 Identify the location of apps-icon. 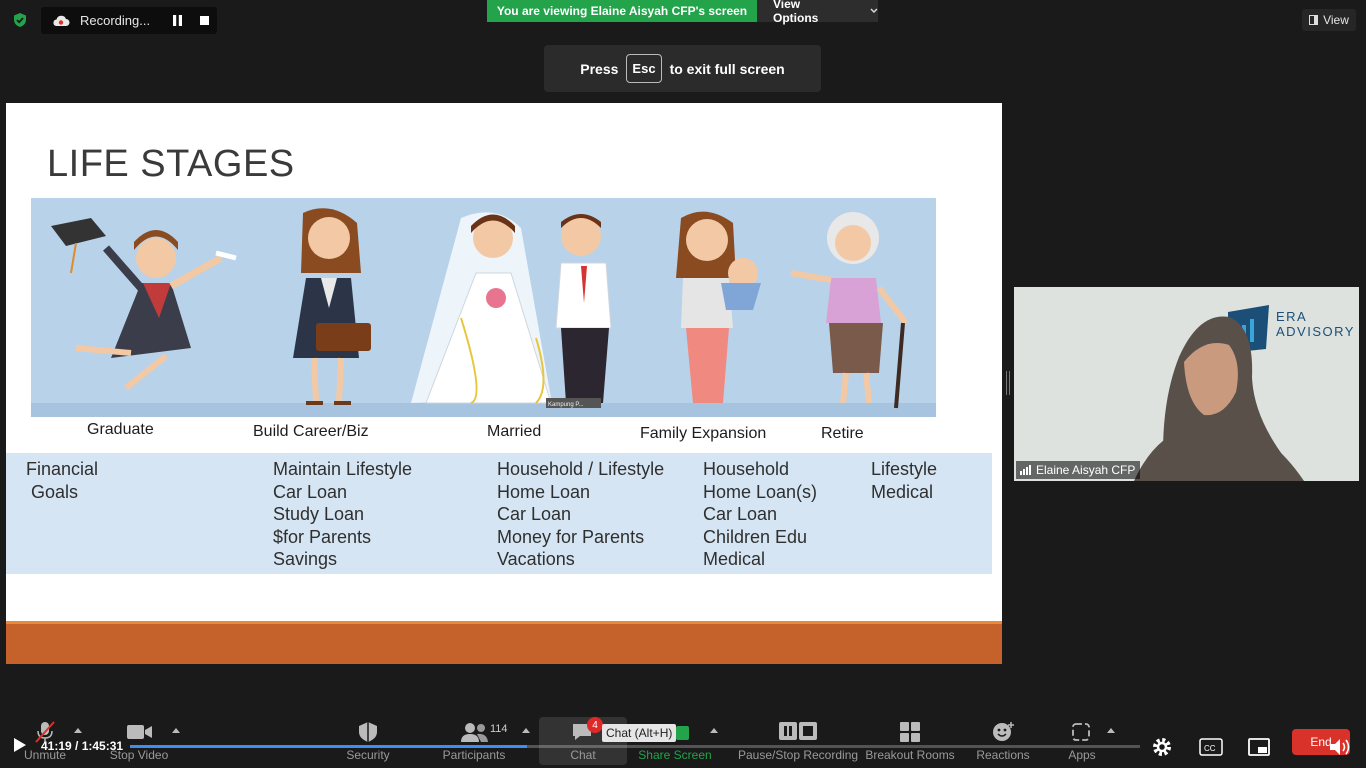
(1081, 732).